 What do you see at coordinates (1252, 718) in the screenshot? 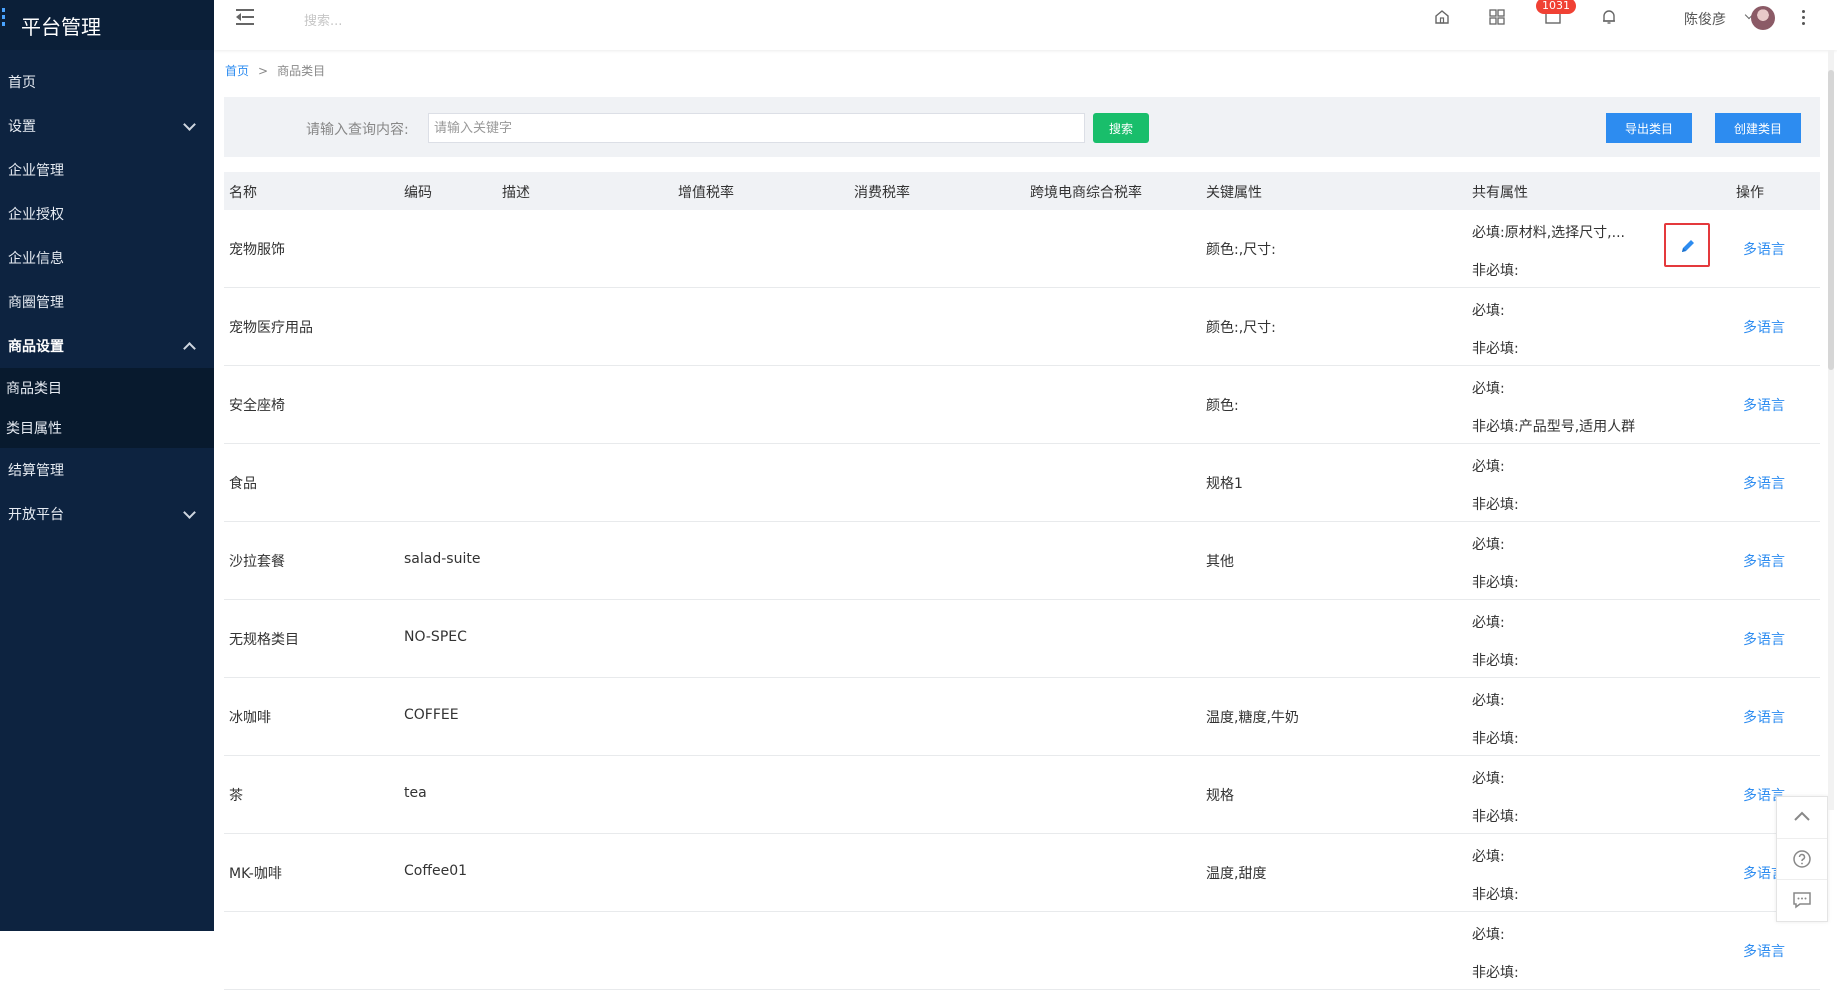
I see `key-attributes: 温度,糖度,牛奶` at bounding box center [1252, 718].